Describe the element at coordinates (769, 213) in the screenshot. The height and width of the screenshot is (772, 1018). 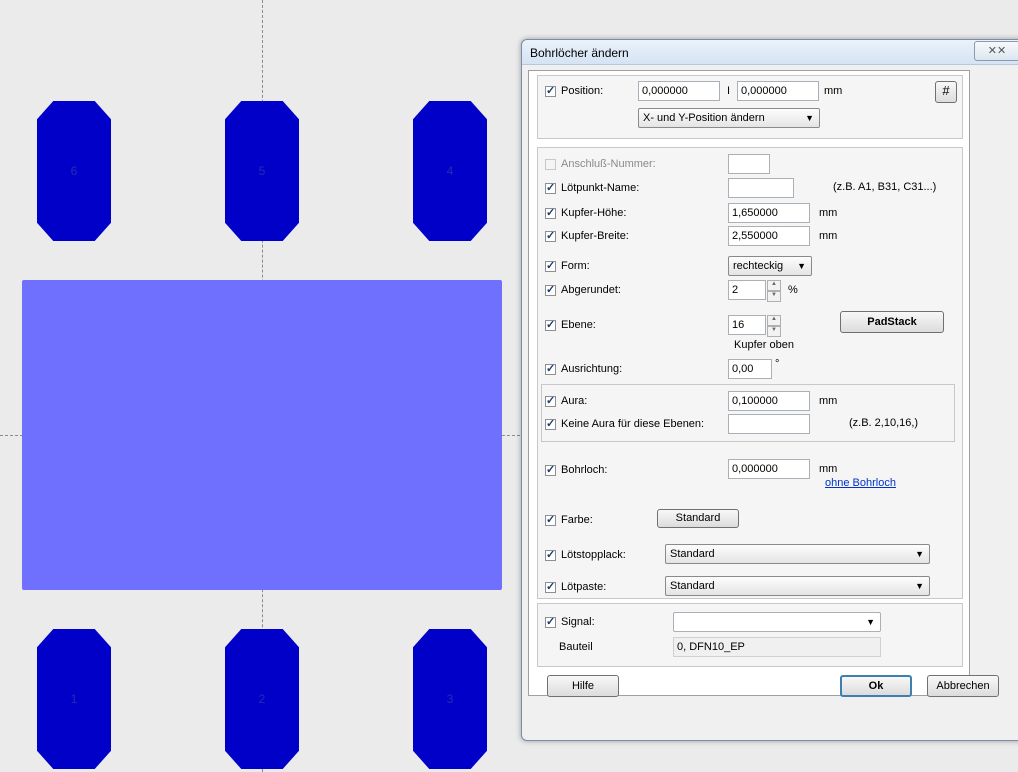
I see `kupfer-hoehe-input: 1,650000` at that location.